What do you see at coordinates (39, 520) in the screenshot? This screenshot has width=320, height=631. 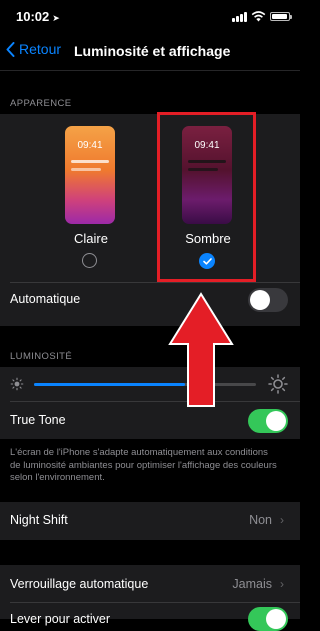 I see `night-shift-label: Night Shift` at bounding box center [39, 520].